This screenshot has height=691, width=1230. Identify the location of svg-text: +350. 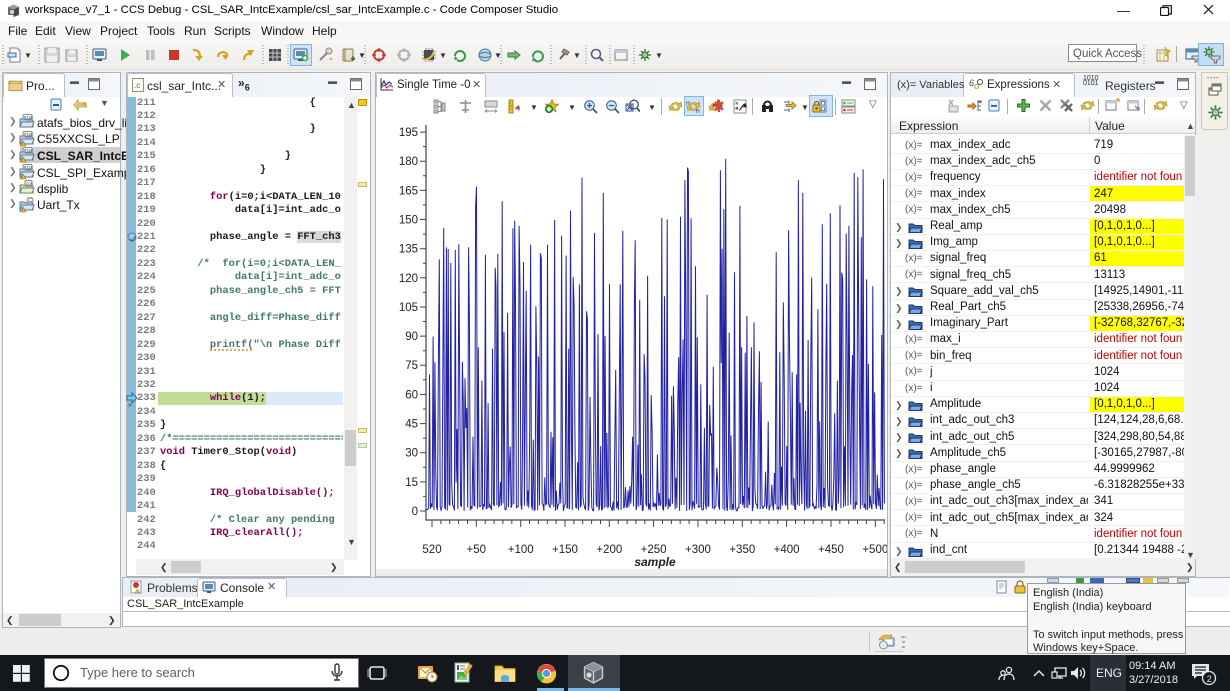
(742, 550).